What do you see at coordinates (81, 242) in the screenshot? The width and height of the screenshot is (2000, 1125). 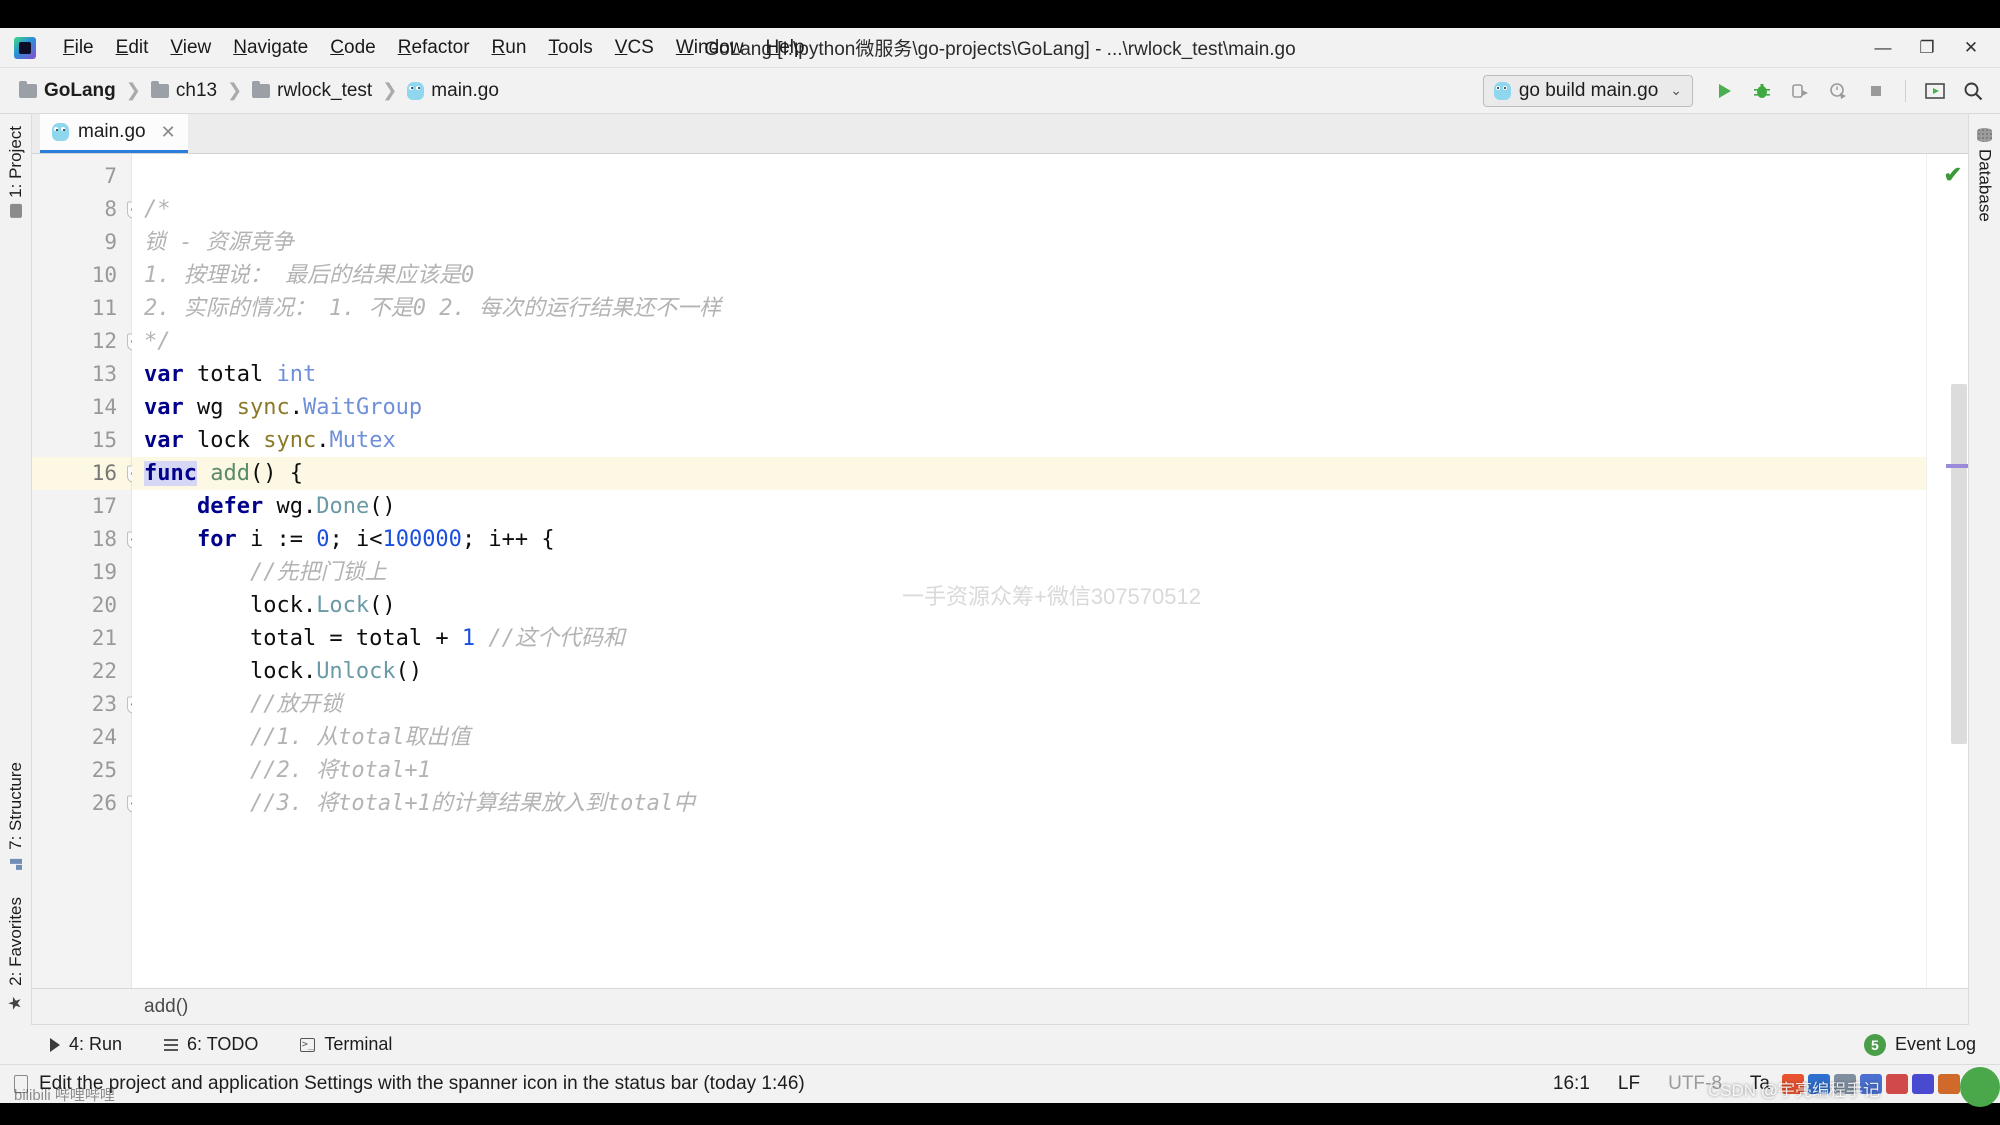 I see `line-number: 9` at bounding box center [81, 242].